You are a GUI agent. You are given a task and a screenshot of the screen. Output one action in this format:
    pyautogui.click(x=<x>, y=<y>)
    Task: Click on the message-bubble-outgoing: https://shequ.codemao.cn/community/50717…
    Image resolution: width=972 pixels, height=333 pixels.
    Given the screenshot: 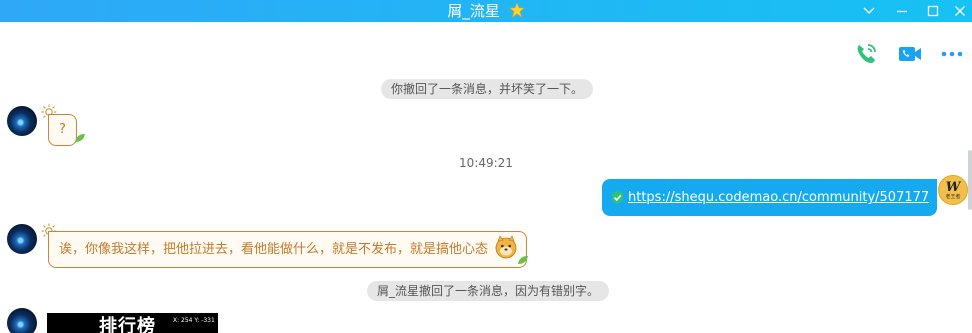 What is the action you would take?
    pyautogui.click(x=770, y=197)
    